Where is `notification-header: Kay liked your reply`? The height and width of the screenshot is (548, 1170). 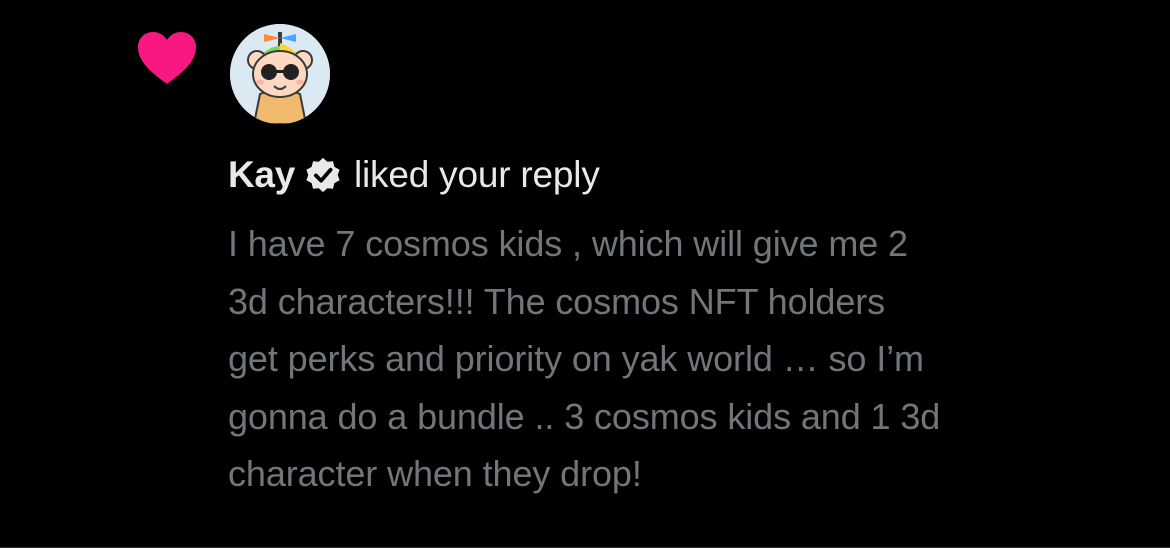 notification-header: Kay liked your reply is located at coordinates (414, 175).